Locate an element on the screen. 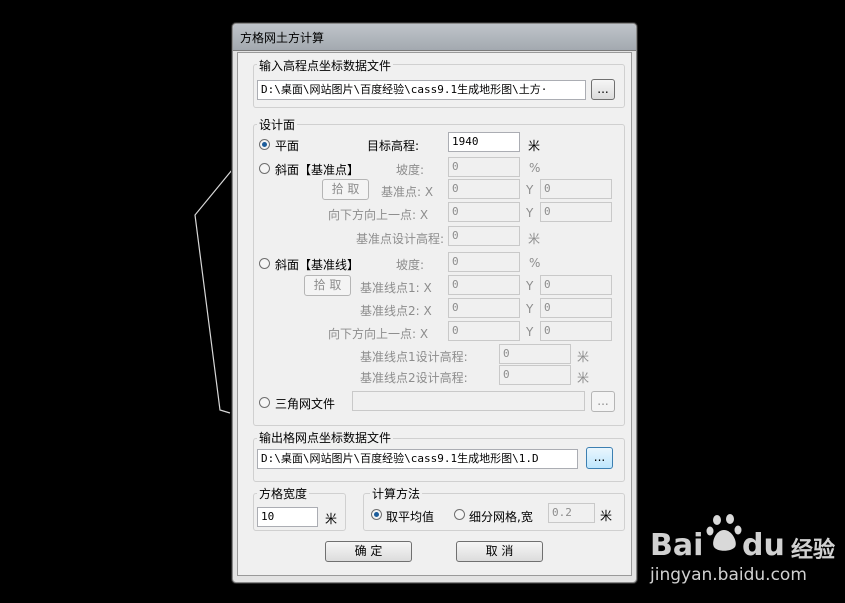  slope-line-grade-unit: % is located at coordinates (535, 263).